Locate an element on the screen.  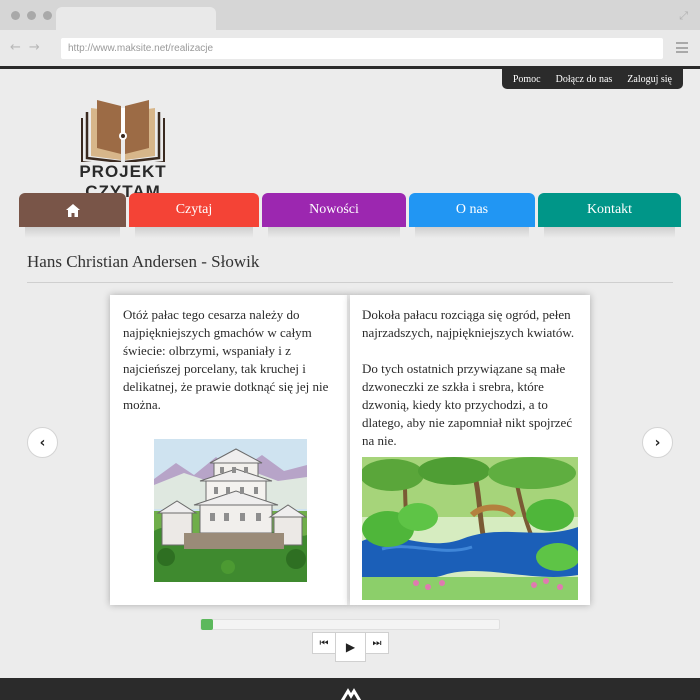
chevron-left-icon: ‹ is located at coordinates (42, 442).